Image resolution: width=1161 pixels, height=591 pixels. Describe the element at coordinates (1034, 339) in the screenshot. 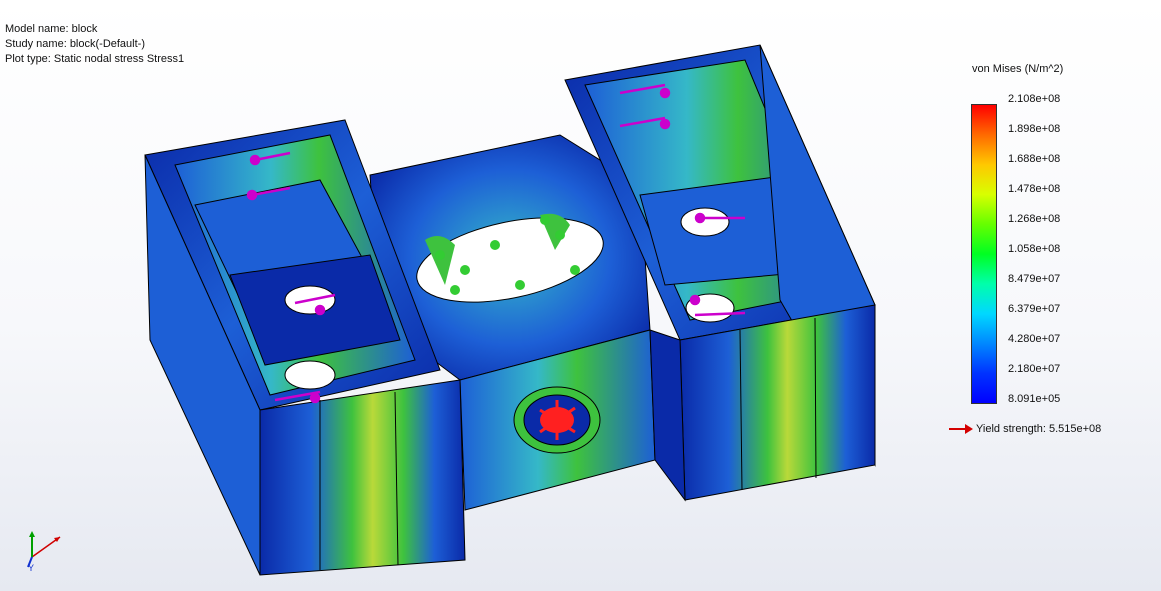

I see `colorbar-tick-label: 4.280e+07` at that location.